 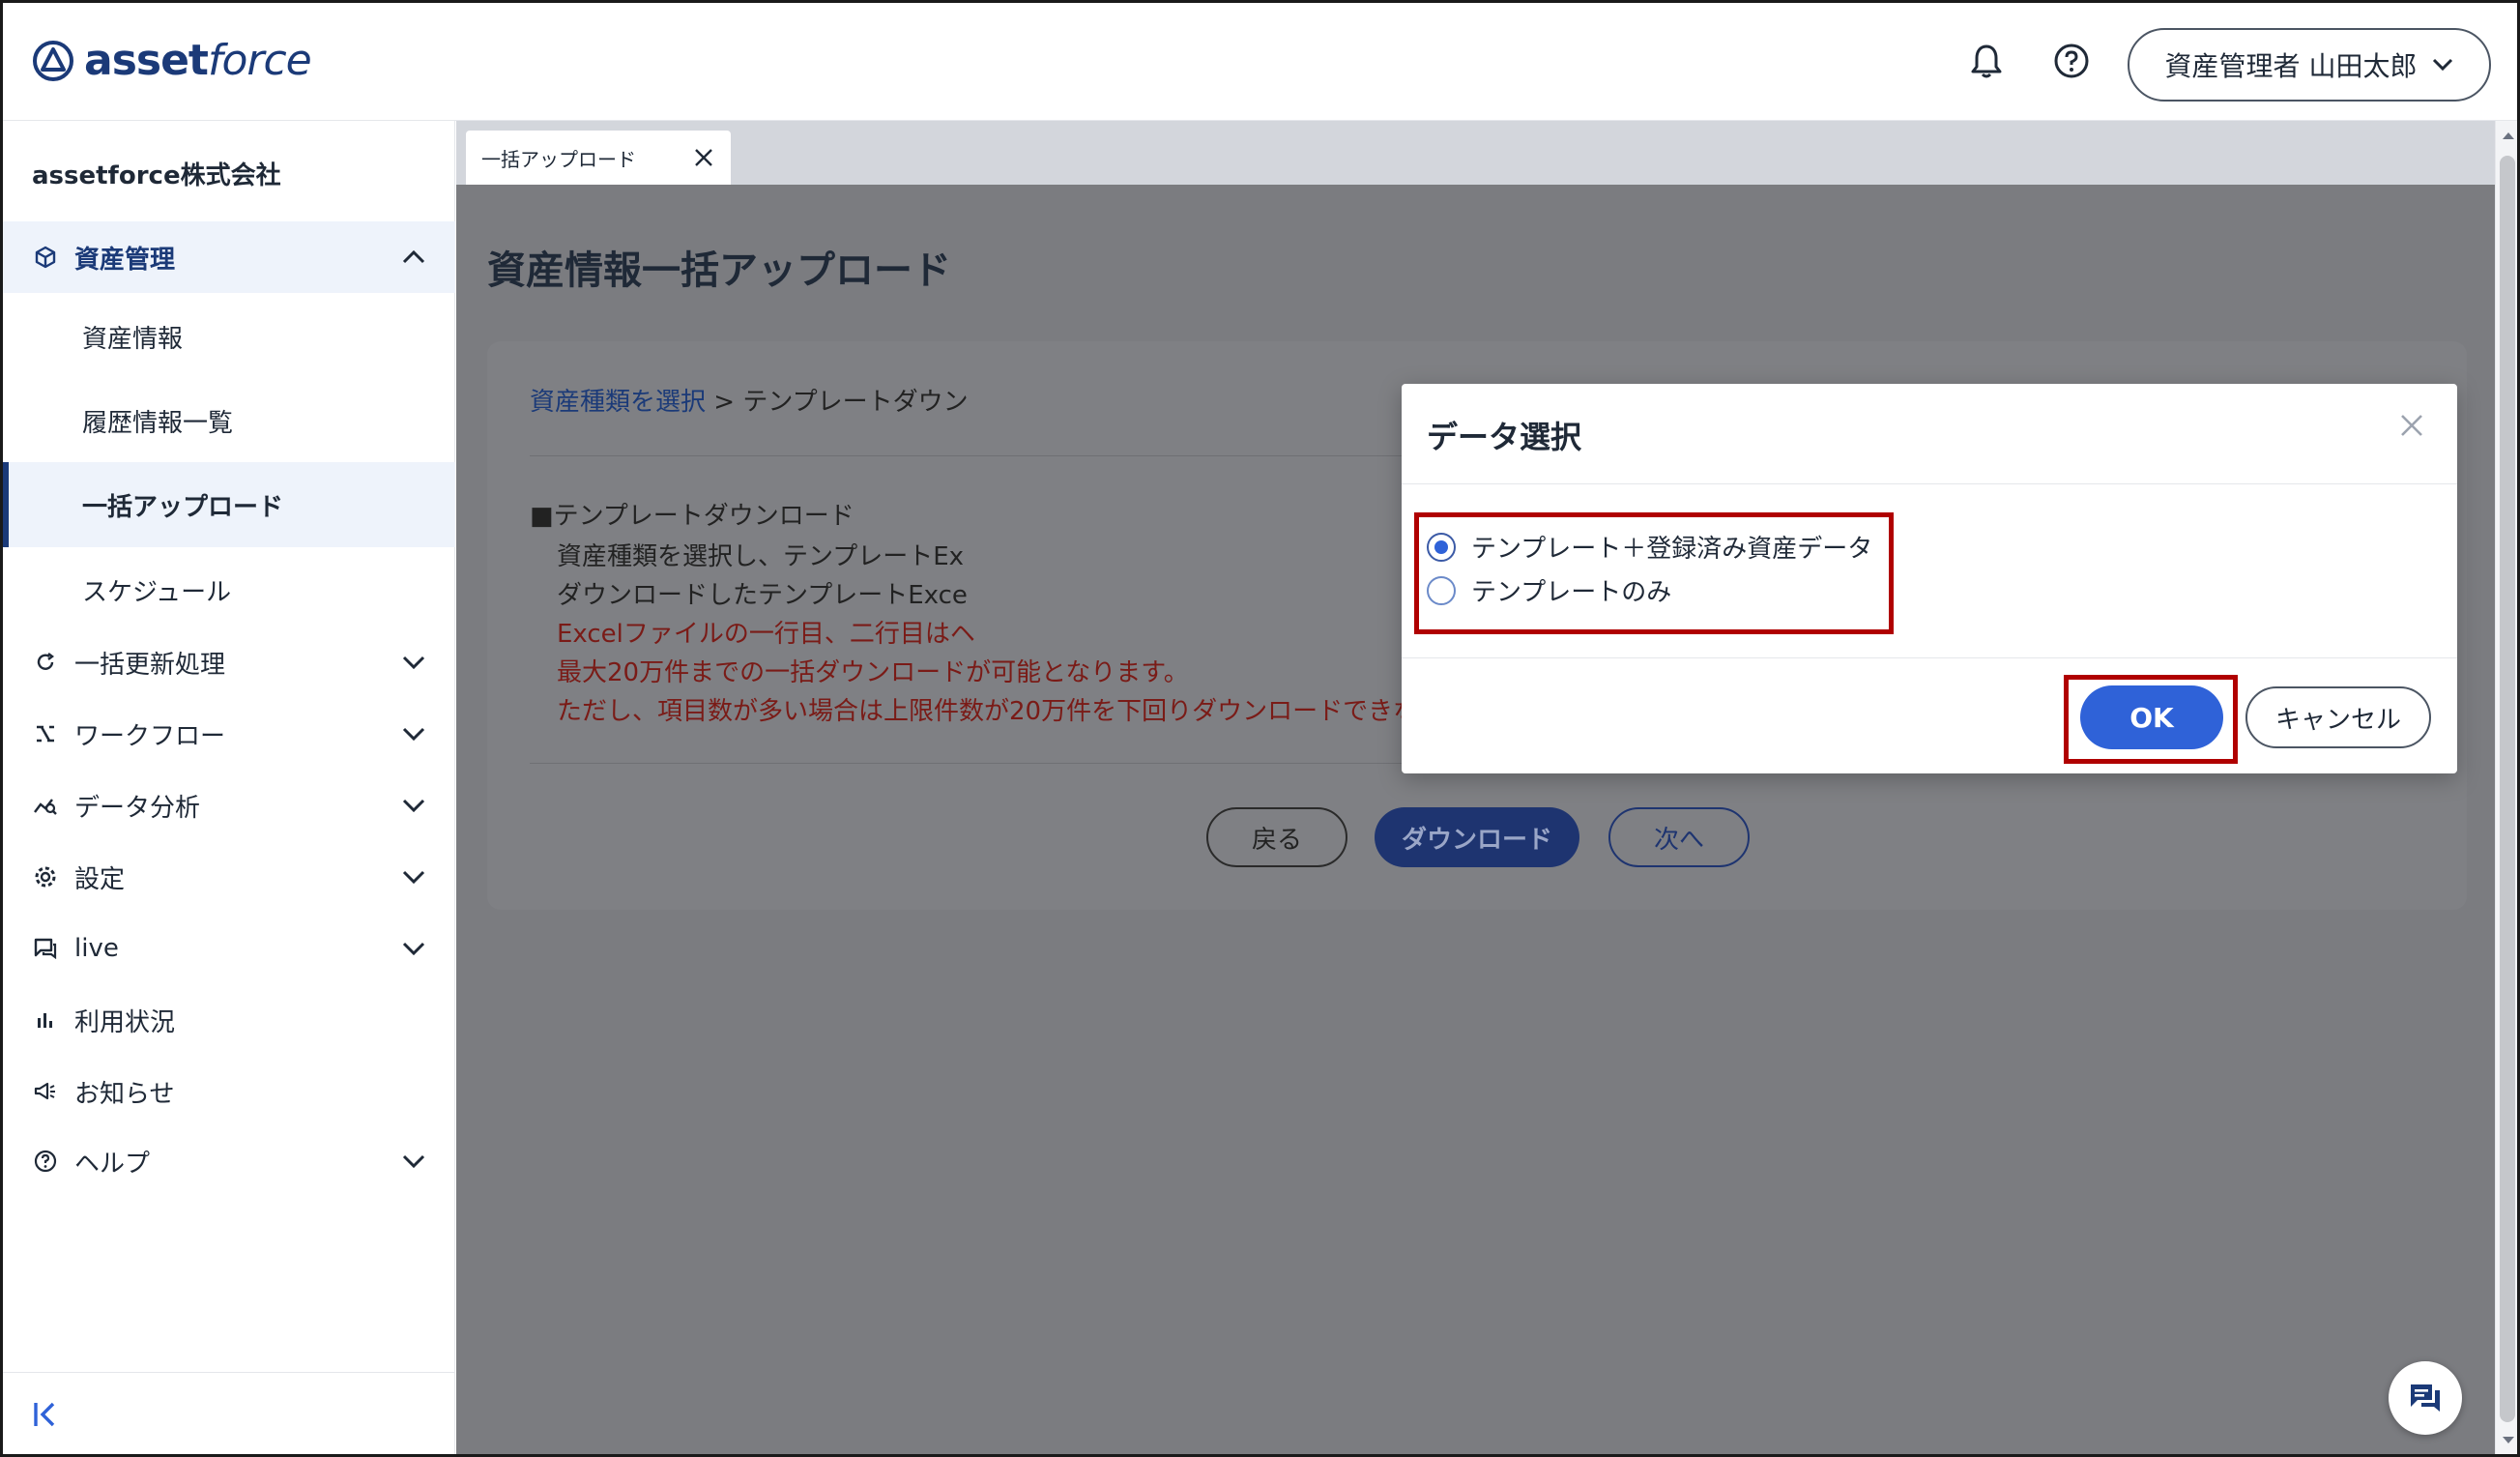 What do you see at coordinates (158, 423) in the screenshot?
I see `sidebar-item-label: 履歴情報一覧` at bounding box center [158, 423].